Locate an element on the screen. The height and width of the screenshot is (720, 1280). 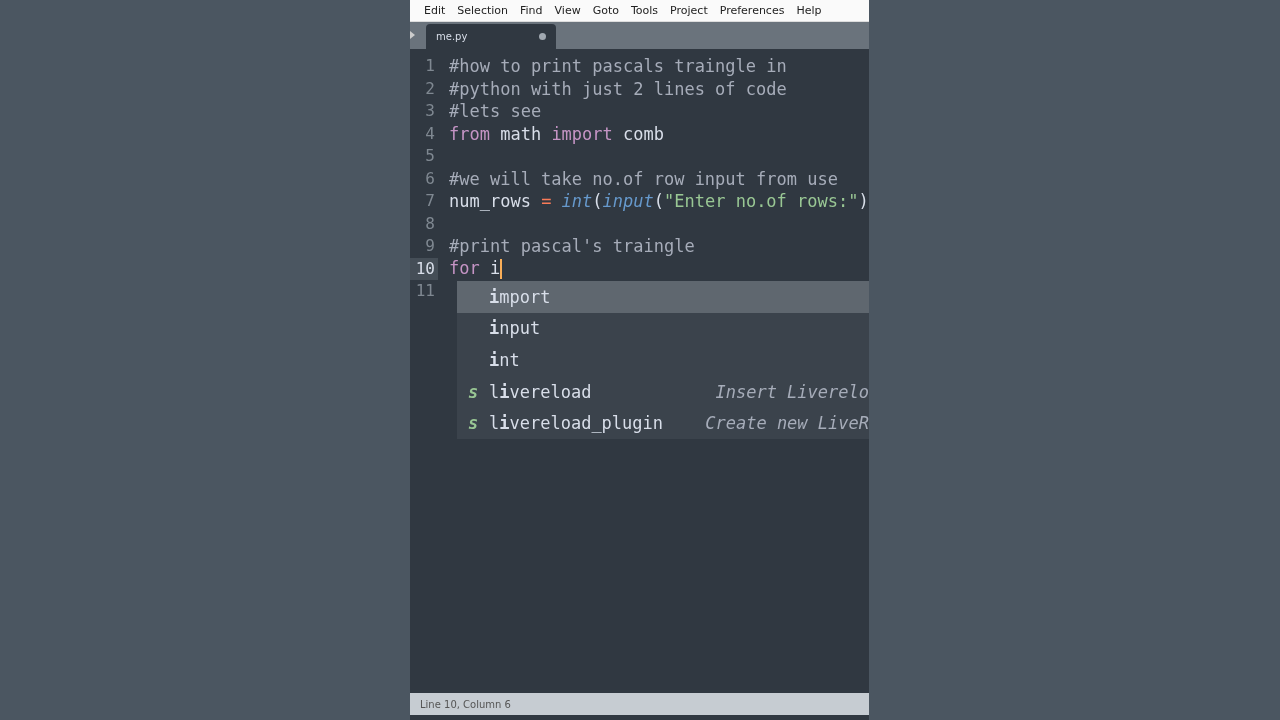
code-line: #print pascal's traingle is located at coordinates (572, 246).